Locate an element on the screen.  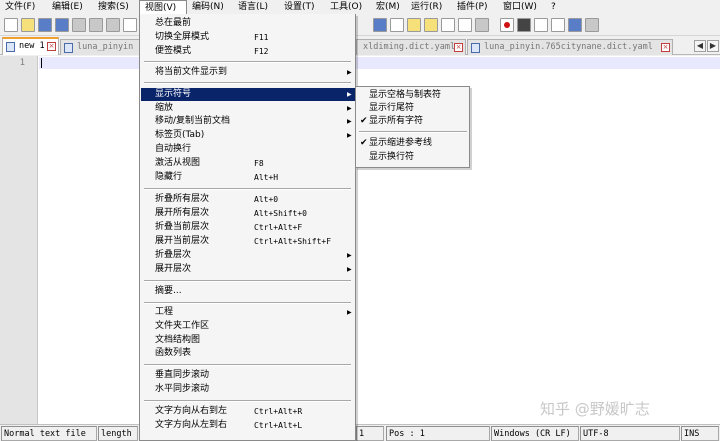
show-symbol-submenu: 显示空格与制表符 显示行尾符 ✔ 显示所有字符 ✔ 显示缩进参考线 显示换行符 is located at coordinates (412, 127).